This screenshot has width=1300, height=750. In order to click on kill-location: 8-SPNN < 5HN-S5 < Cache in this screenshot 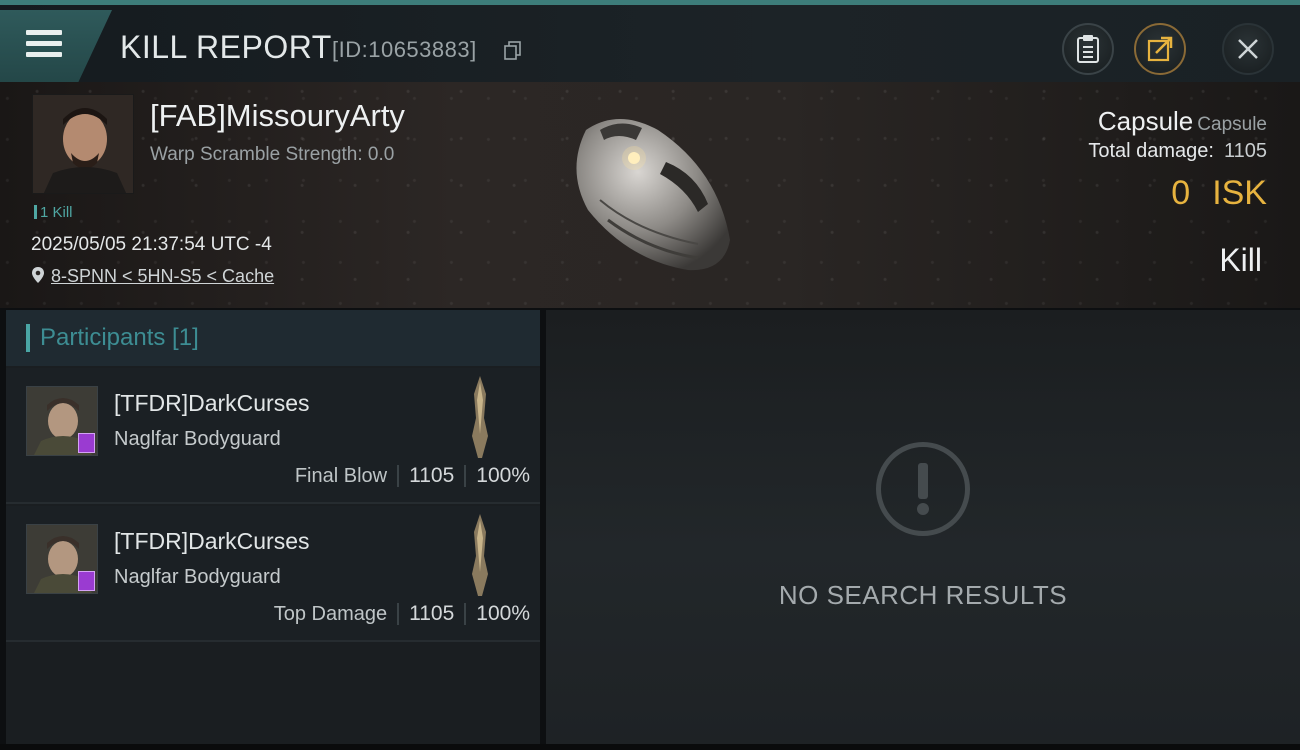, I will do `click(152, 276)`.